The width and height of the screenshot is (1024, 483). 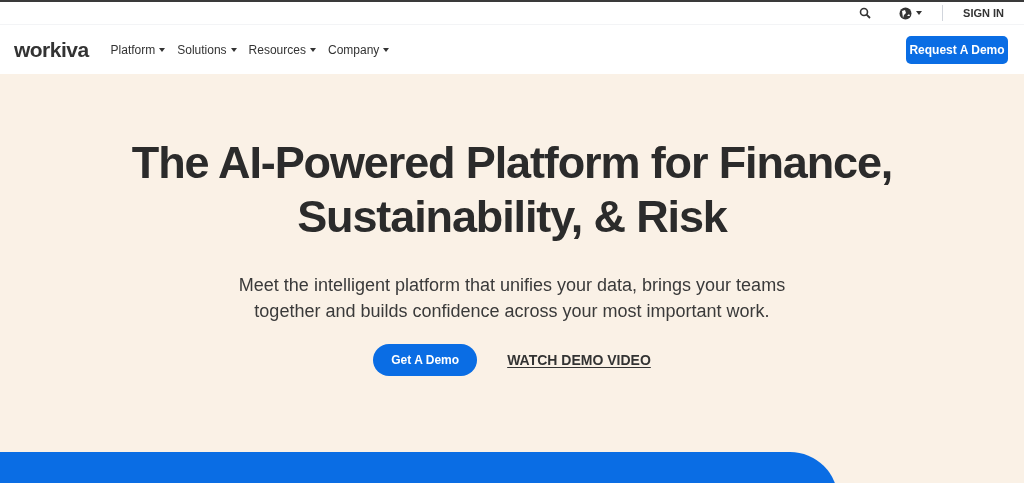 What do you see at coordinates (425, 360) in the screenshot?
I see `get-demo-button: Get A Demo` at bounding box center [425, 360].